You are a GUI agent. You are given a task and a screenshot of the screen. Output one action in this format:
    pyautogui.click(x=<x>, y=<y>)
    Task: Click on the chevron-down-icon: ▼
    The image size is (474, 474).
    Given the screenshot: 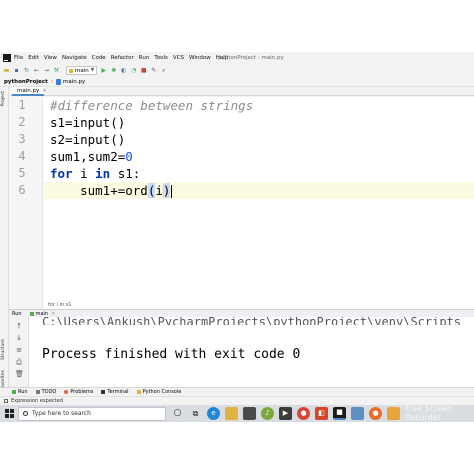 What is the action you would take?
    pyautogui.click(x=92, y=70)
    